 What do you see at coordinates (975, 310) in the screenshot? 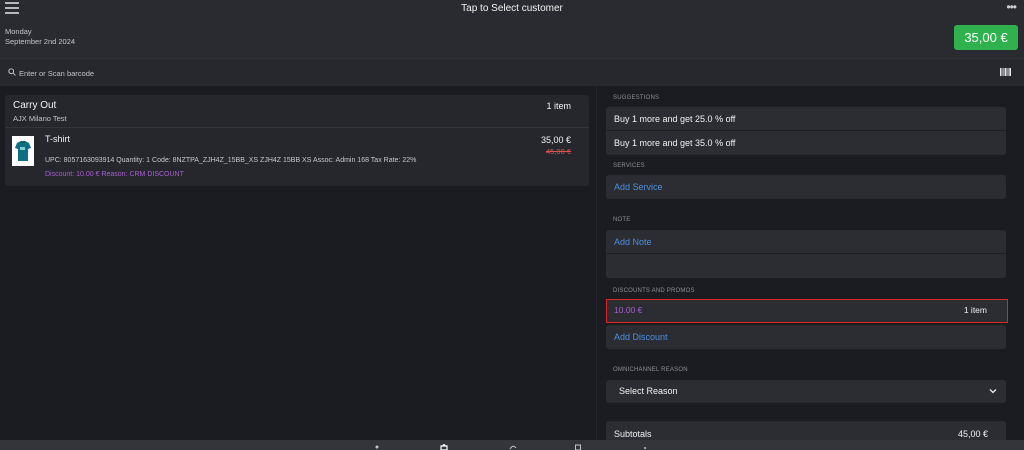
I see `discount-item-count: 1 item` at bounding box center [975, 310].